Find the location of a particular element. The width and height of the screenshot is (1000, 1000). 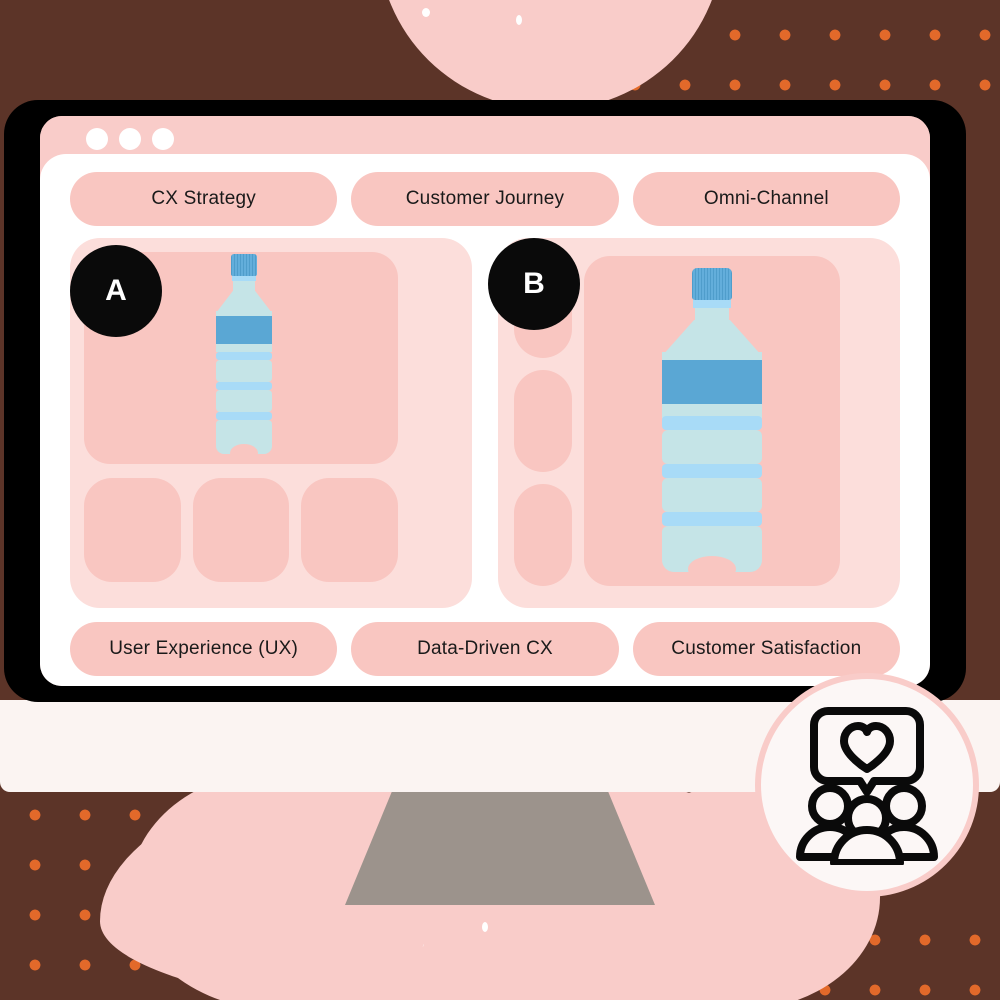

customers-heart-feedback-icon is located at coordinates (867, 786).